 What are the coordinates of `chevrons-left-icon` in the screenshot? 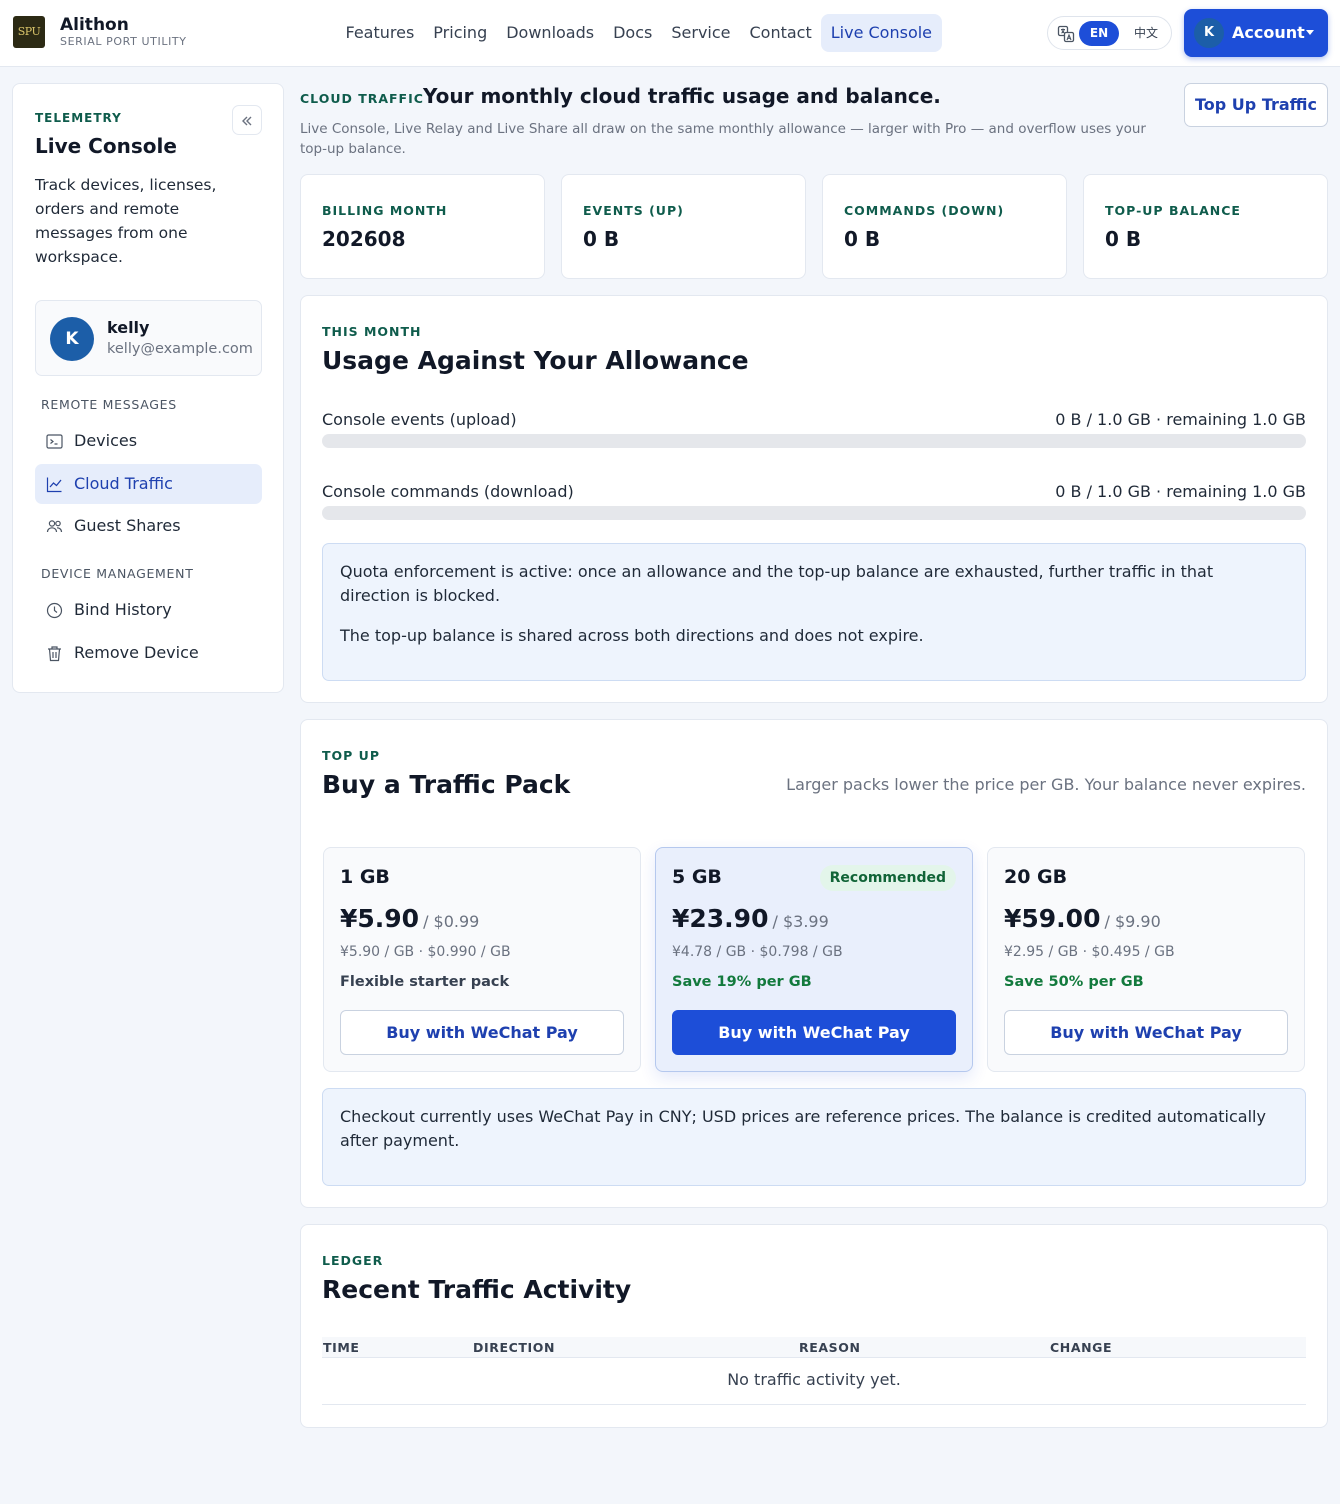 It's located at (247, 121).